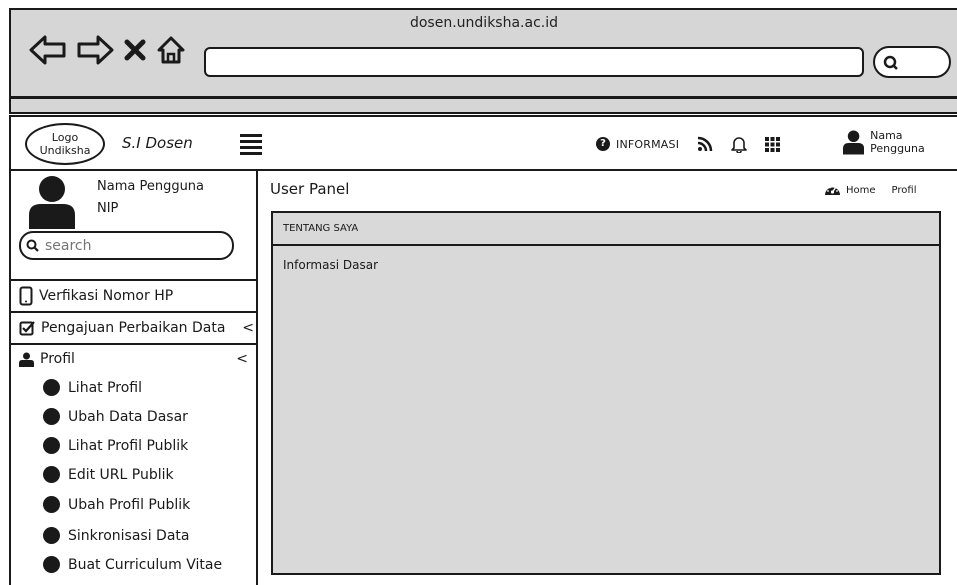  What do you see at coordinates (26, 296) in the screenshot?
I see `mobile-phone-icon` at bounding box center [26, 296].